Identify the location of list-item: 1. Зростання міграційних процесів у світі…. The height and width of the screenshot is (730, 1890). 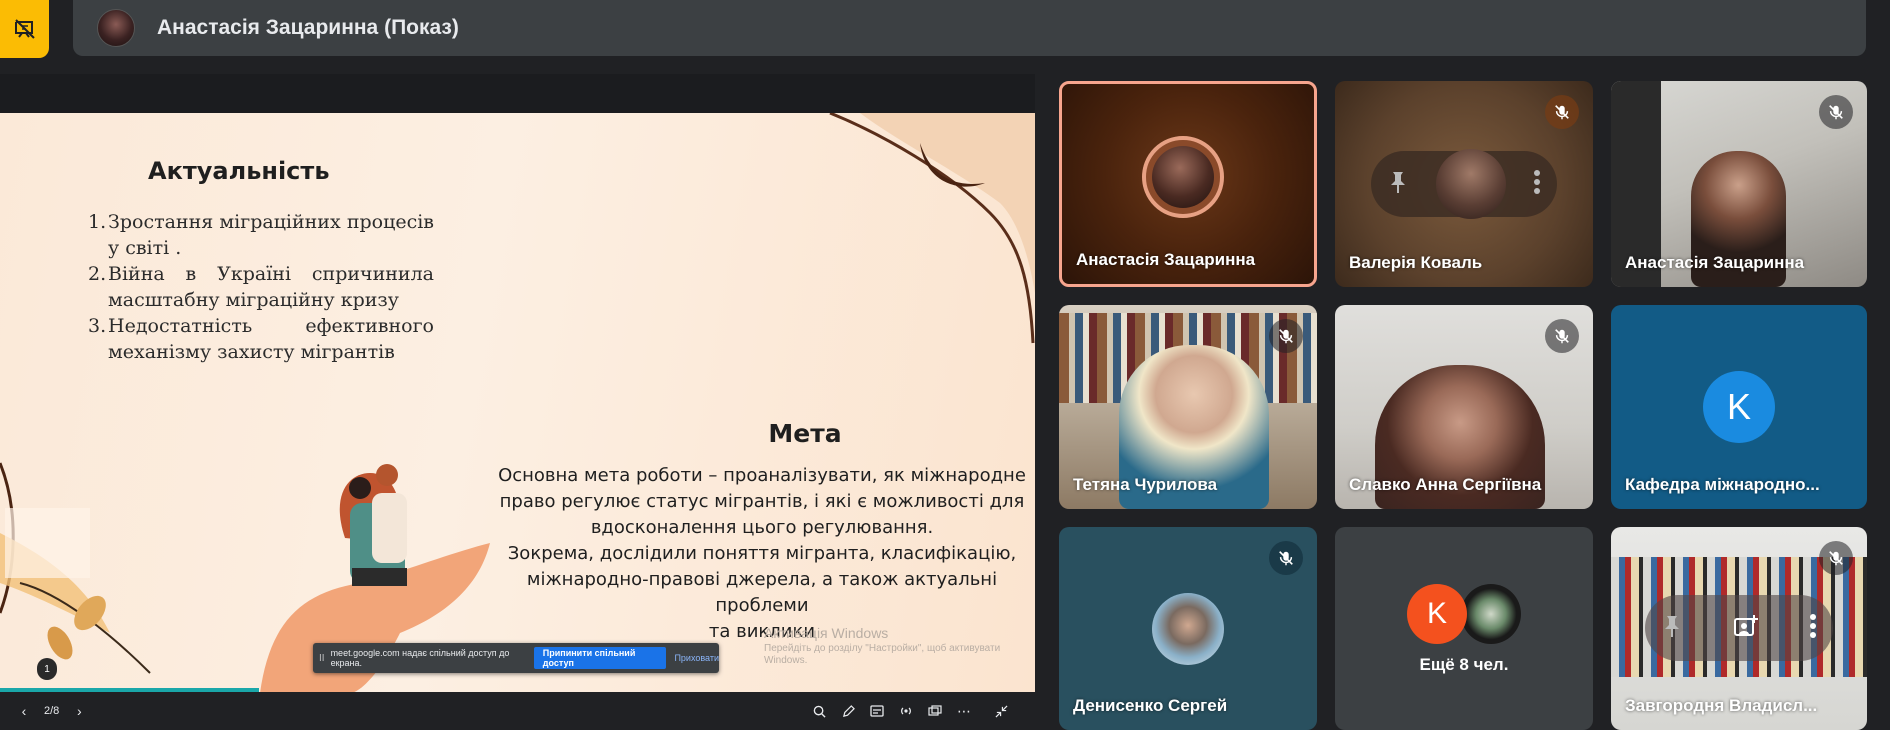
(261, 235).